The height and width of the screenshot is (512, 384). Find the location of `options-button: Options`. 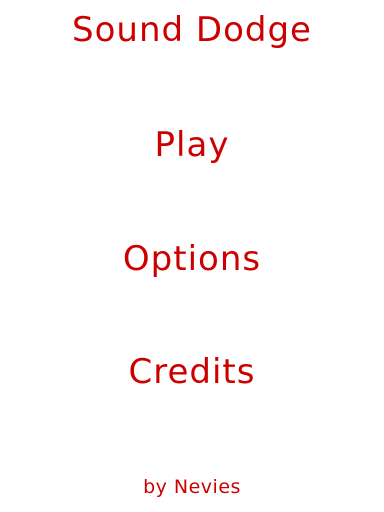

options-button: Options is located at coordinates (192, 259).